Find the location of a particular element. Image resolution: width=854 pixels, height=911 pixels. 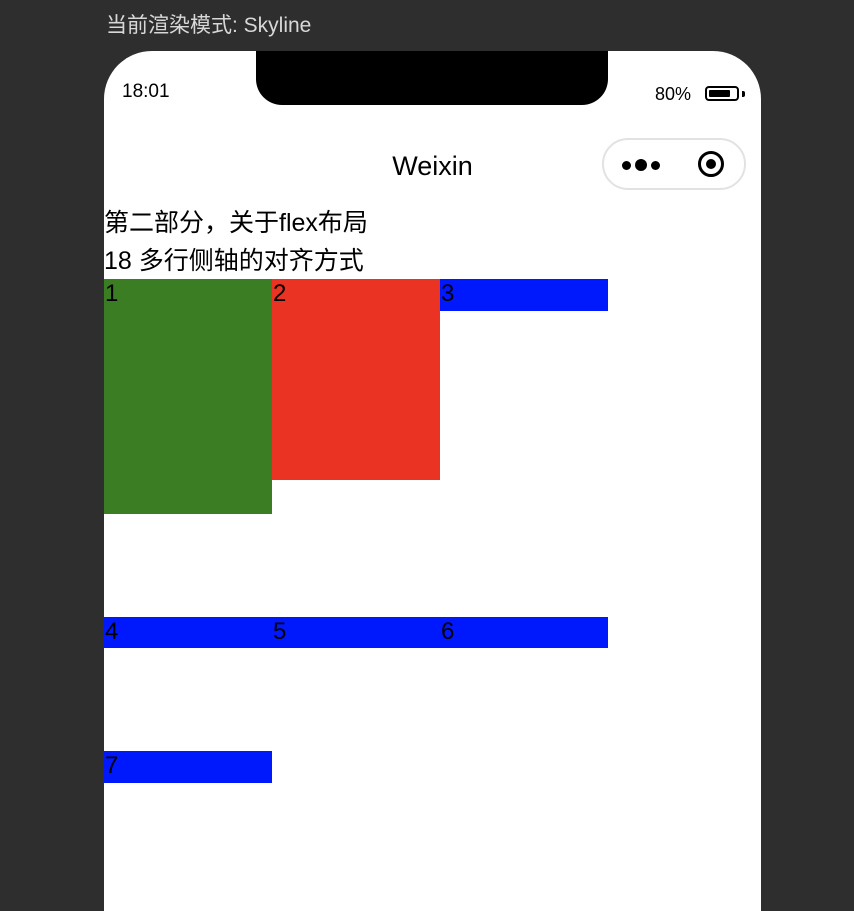

flex-item-label: 1 is located at coordinates (112, 293).